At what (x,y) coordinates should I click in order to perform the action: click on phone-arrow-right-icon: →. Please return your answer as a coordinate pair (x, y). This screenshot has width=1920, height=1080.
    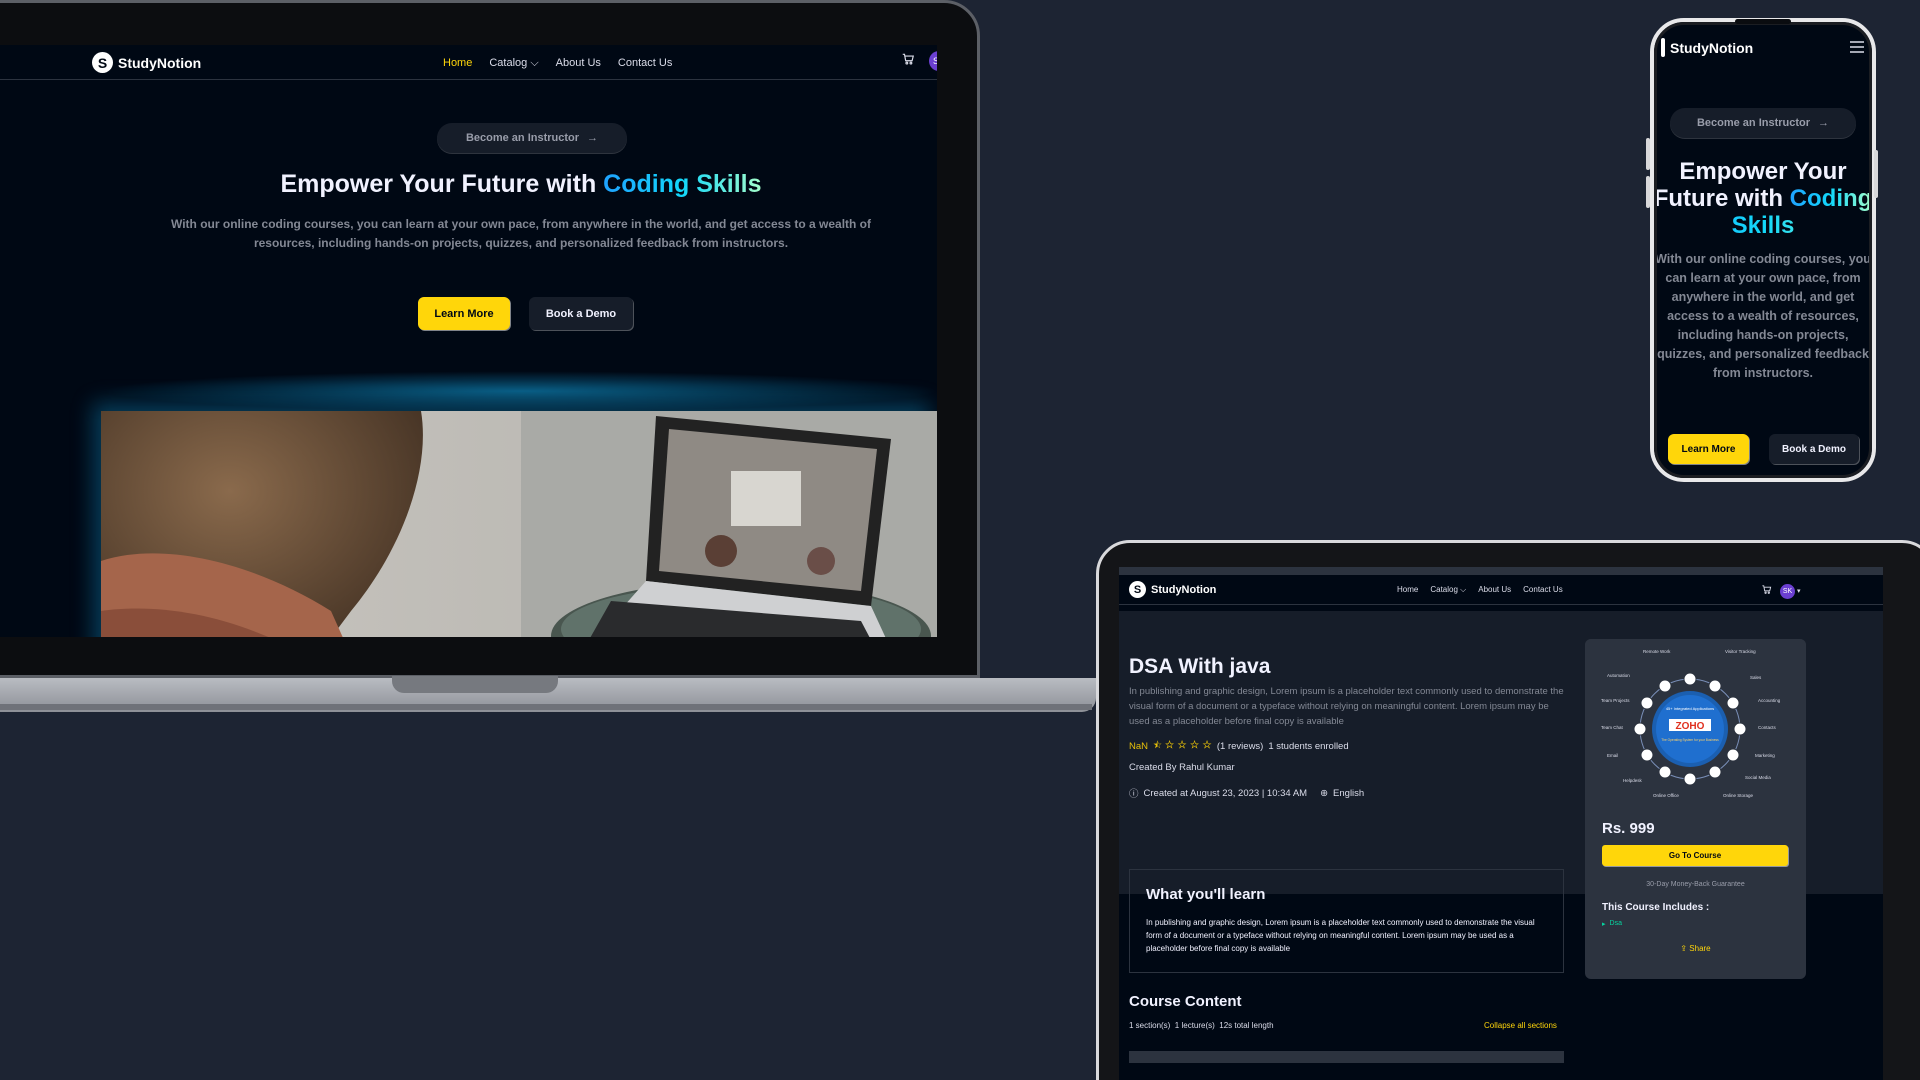
    Looking at the image, I should click on (1824, 123).